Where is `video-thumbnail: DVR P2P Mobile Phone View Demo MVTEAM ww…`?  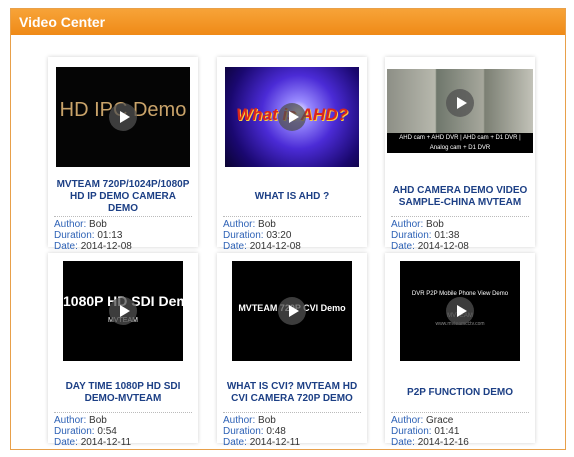 video-thumbnail: DVR P2P Mobile Phone View Demo MVTEAM ww… is located at coordinates (460, 311).